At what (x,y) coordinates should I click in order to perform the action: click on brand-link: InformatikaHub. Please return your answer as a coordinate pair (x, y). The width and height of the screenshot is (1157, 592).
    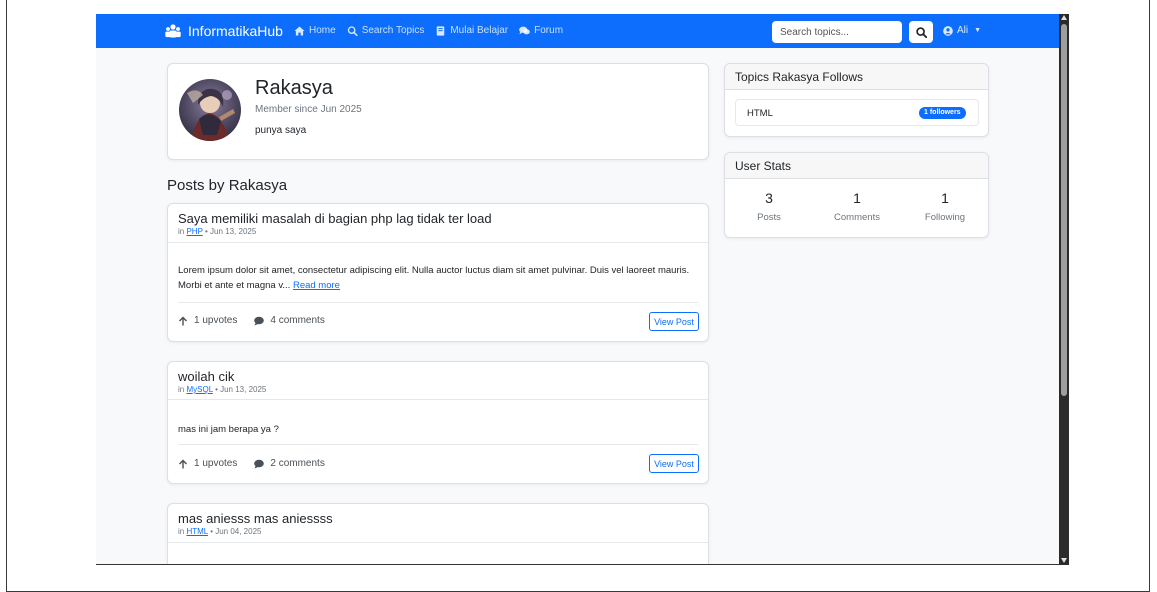
    Looking at the image, I should click on (224, 31).